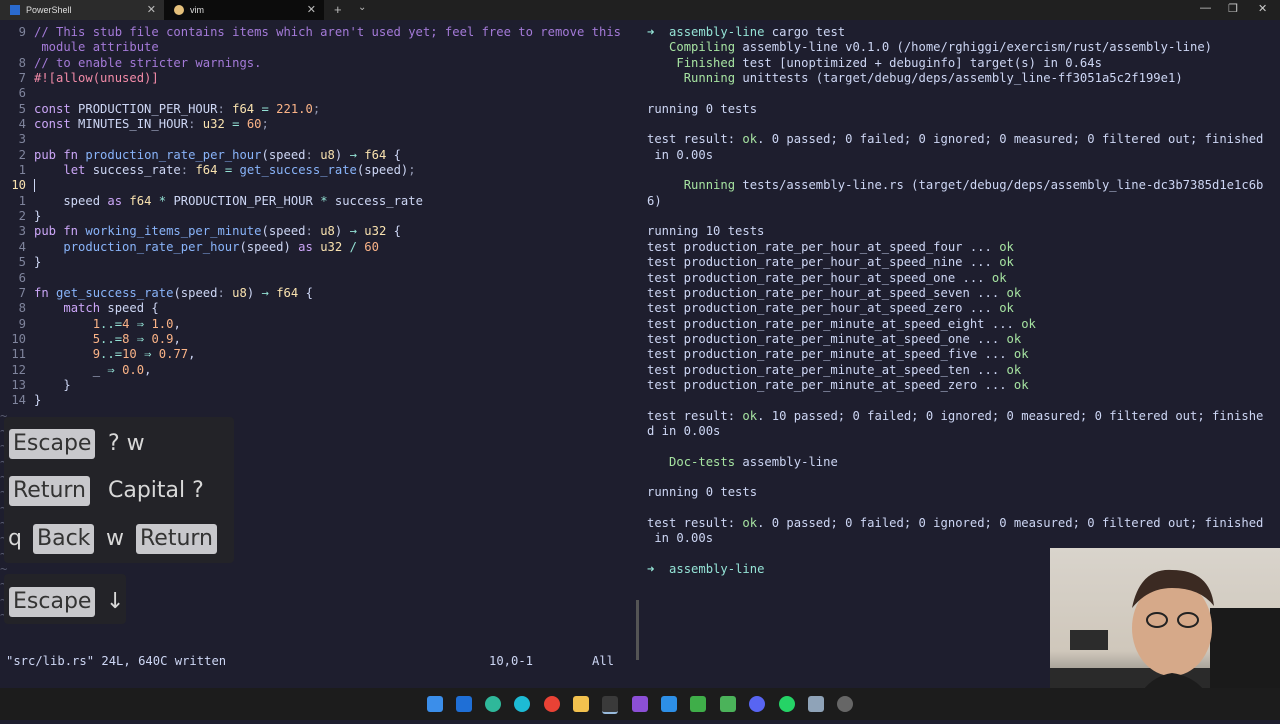 The height and width of the screenshot is (724, 1280). What do you see at coordinates (669, 704) in the screenshot?
I see `vscode-icon` at bounding box center [669, 704].